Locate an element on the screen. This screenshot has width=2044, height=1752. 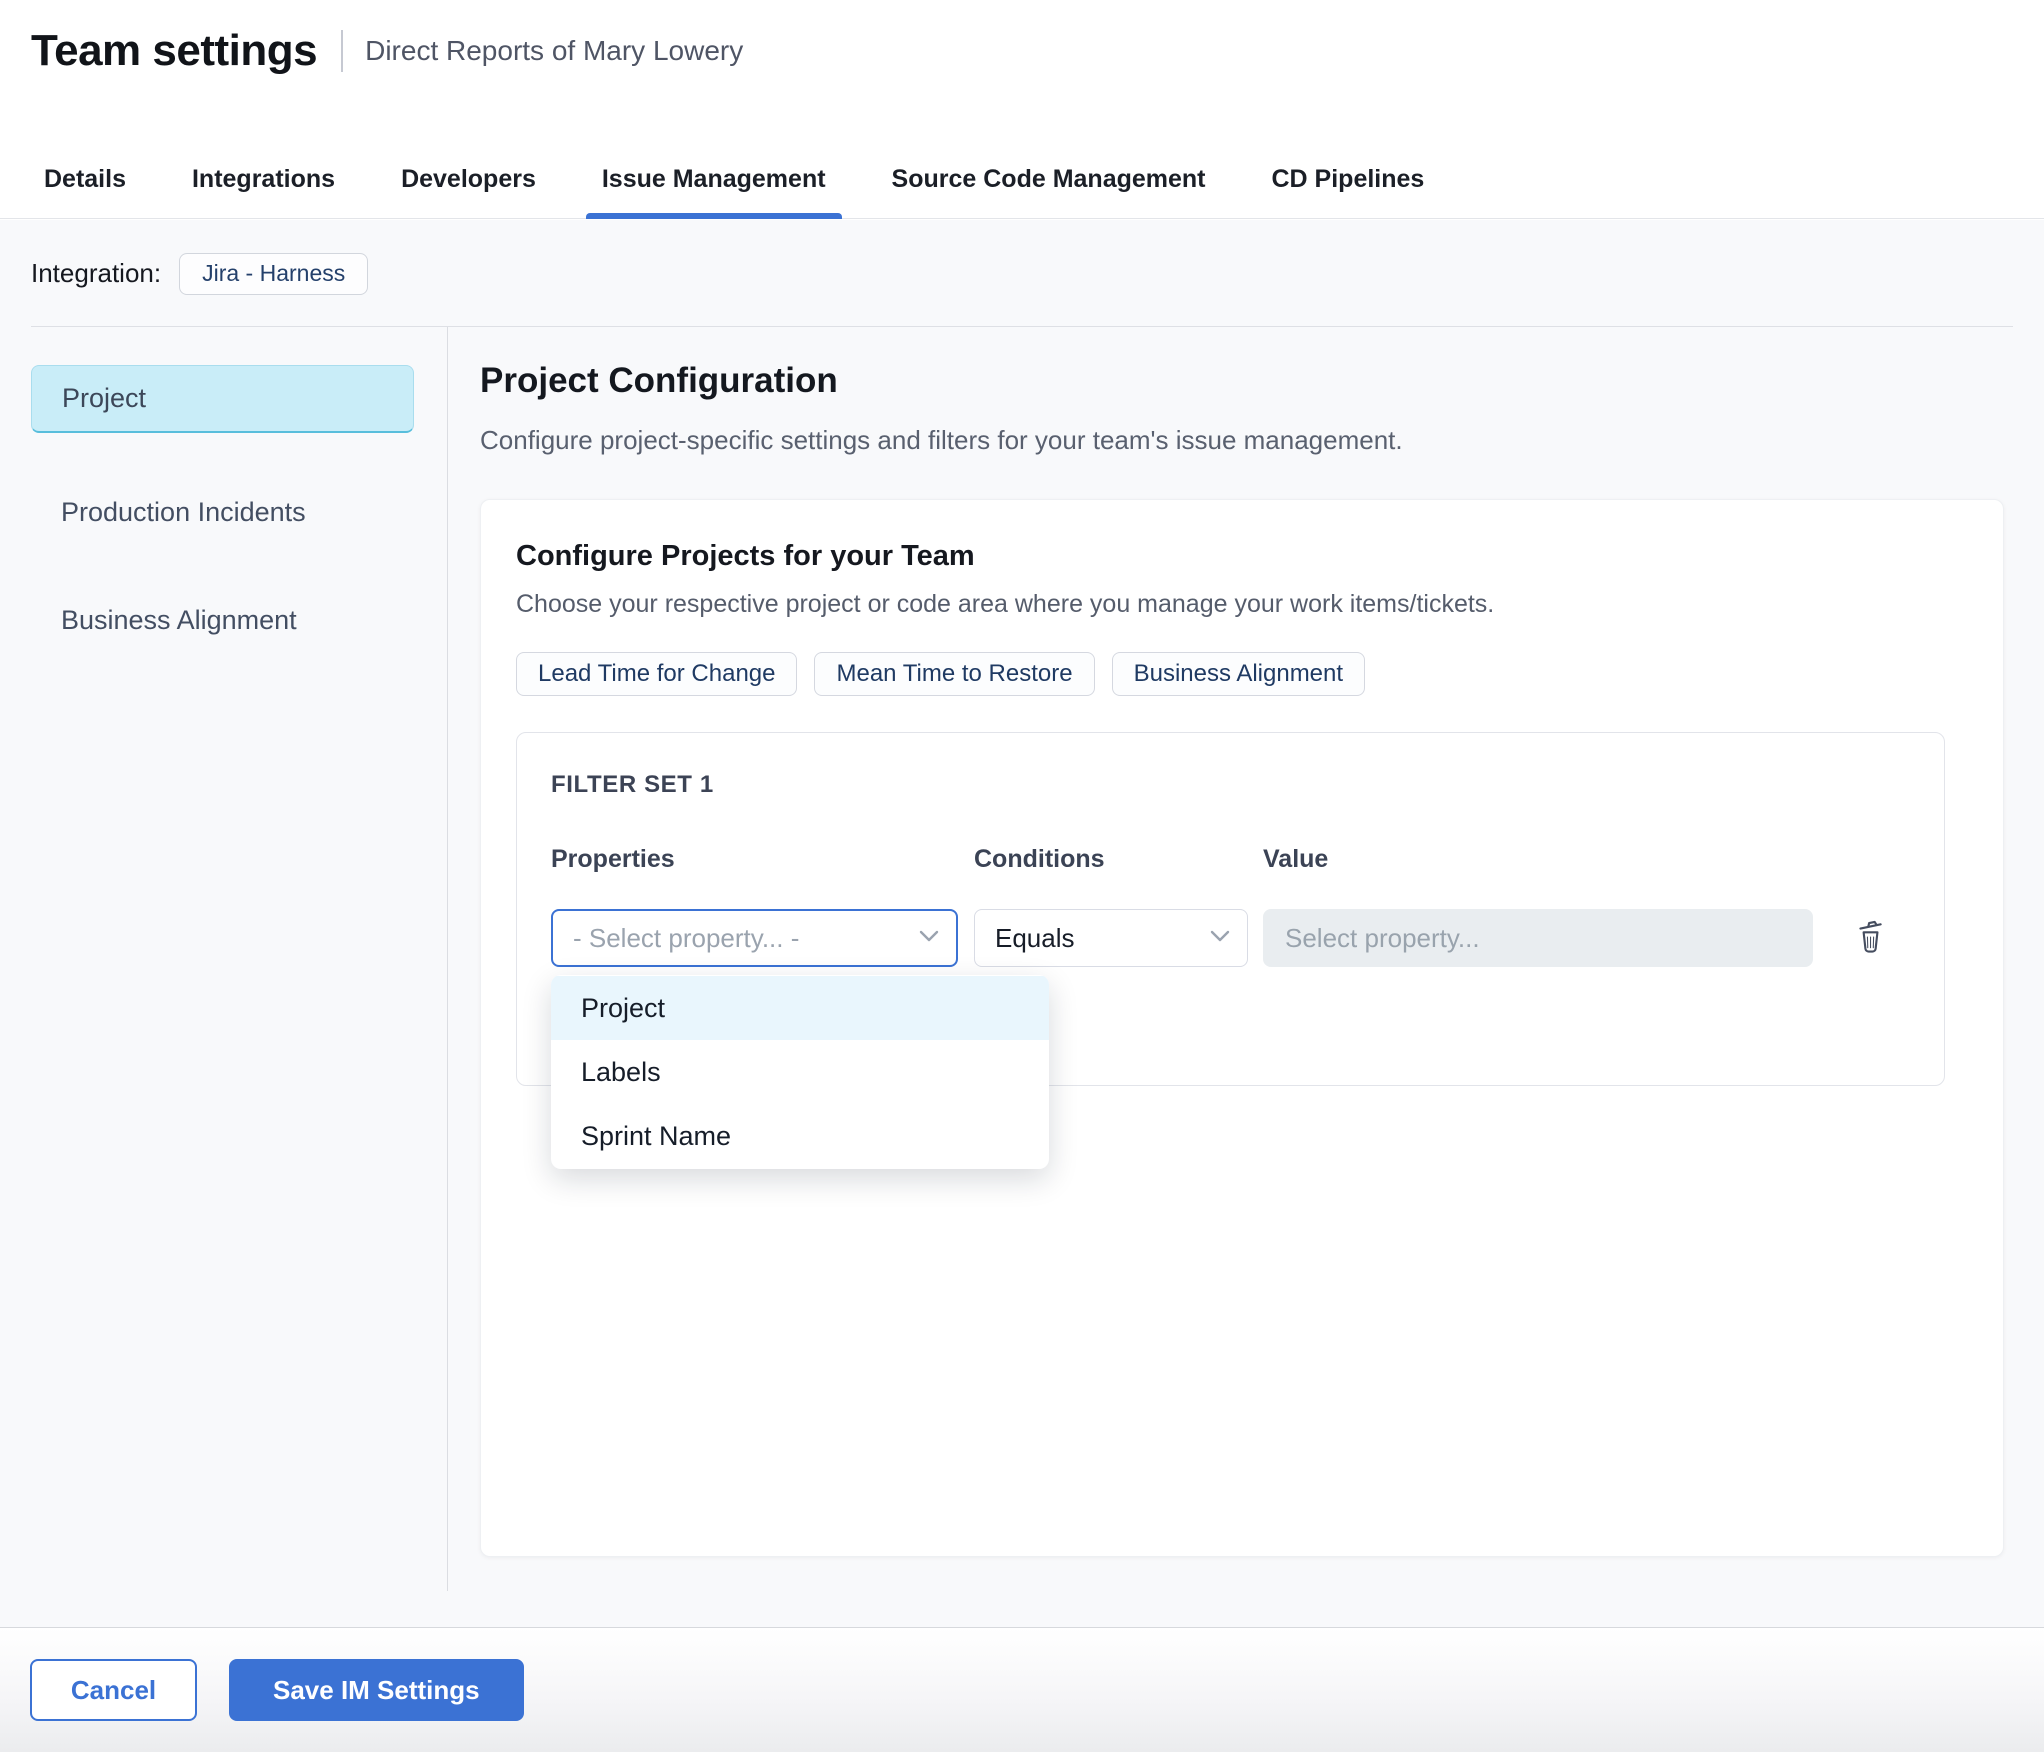
chip-business-alignment: Business Alignment is located at coordinates (1238, 674).